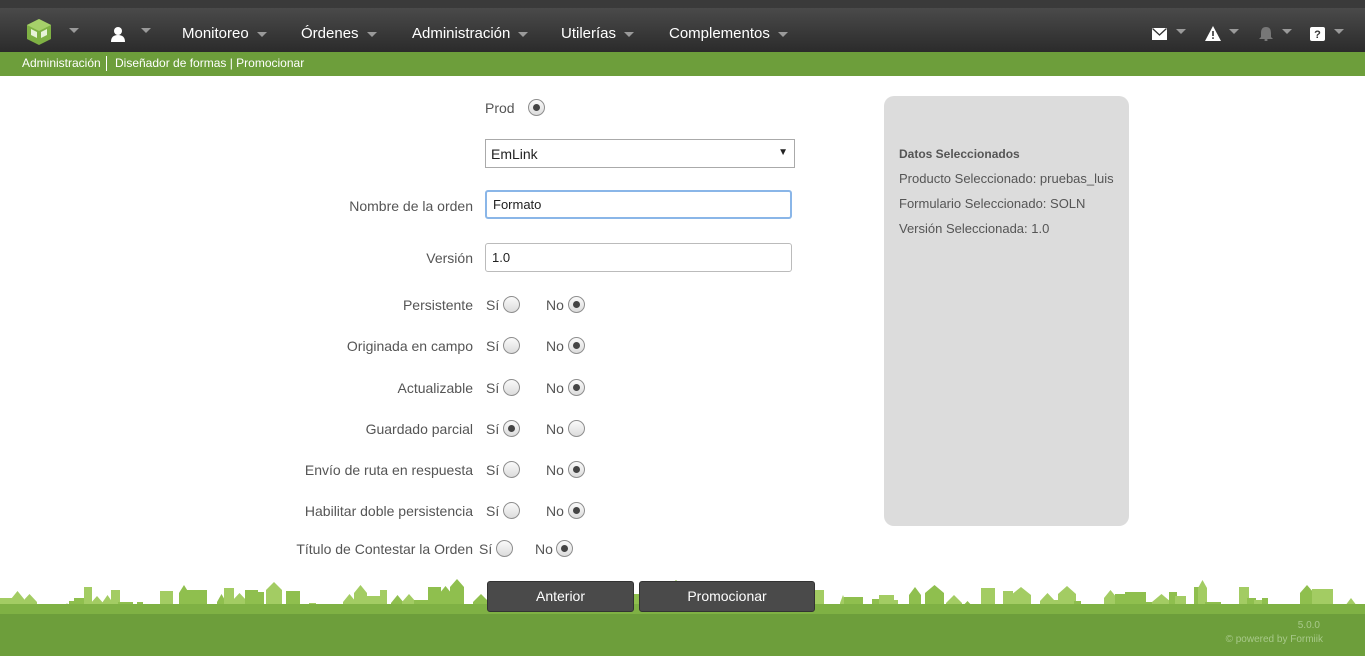 This screenshot has width=1365, height=656. Describe the element at coordinates (1274, 639) in the screenshot. I see `powered-by: © powered by Formiik` at that location.